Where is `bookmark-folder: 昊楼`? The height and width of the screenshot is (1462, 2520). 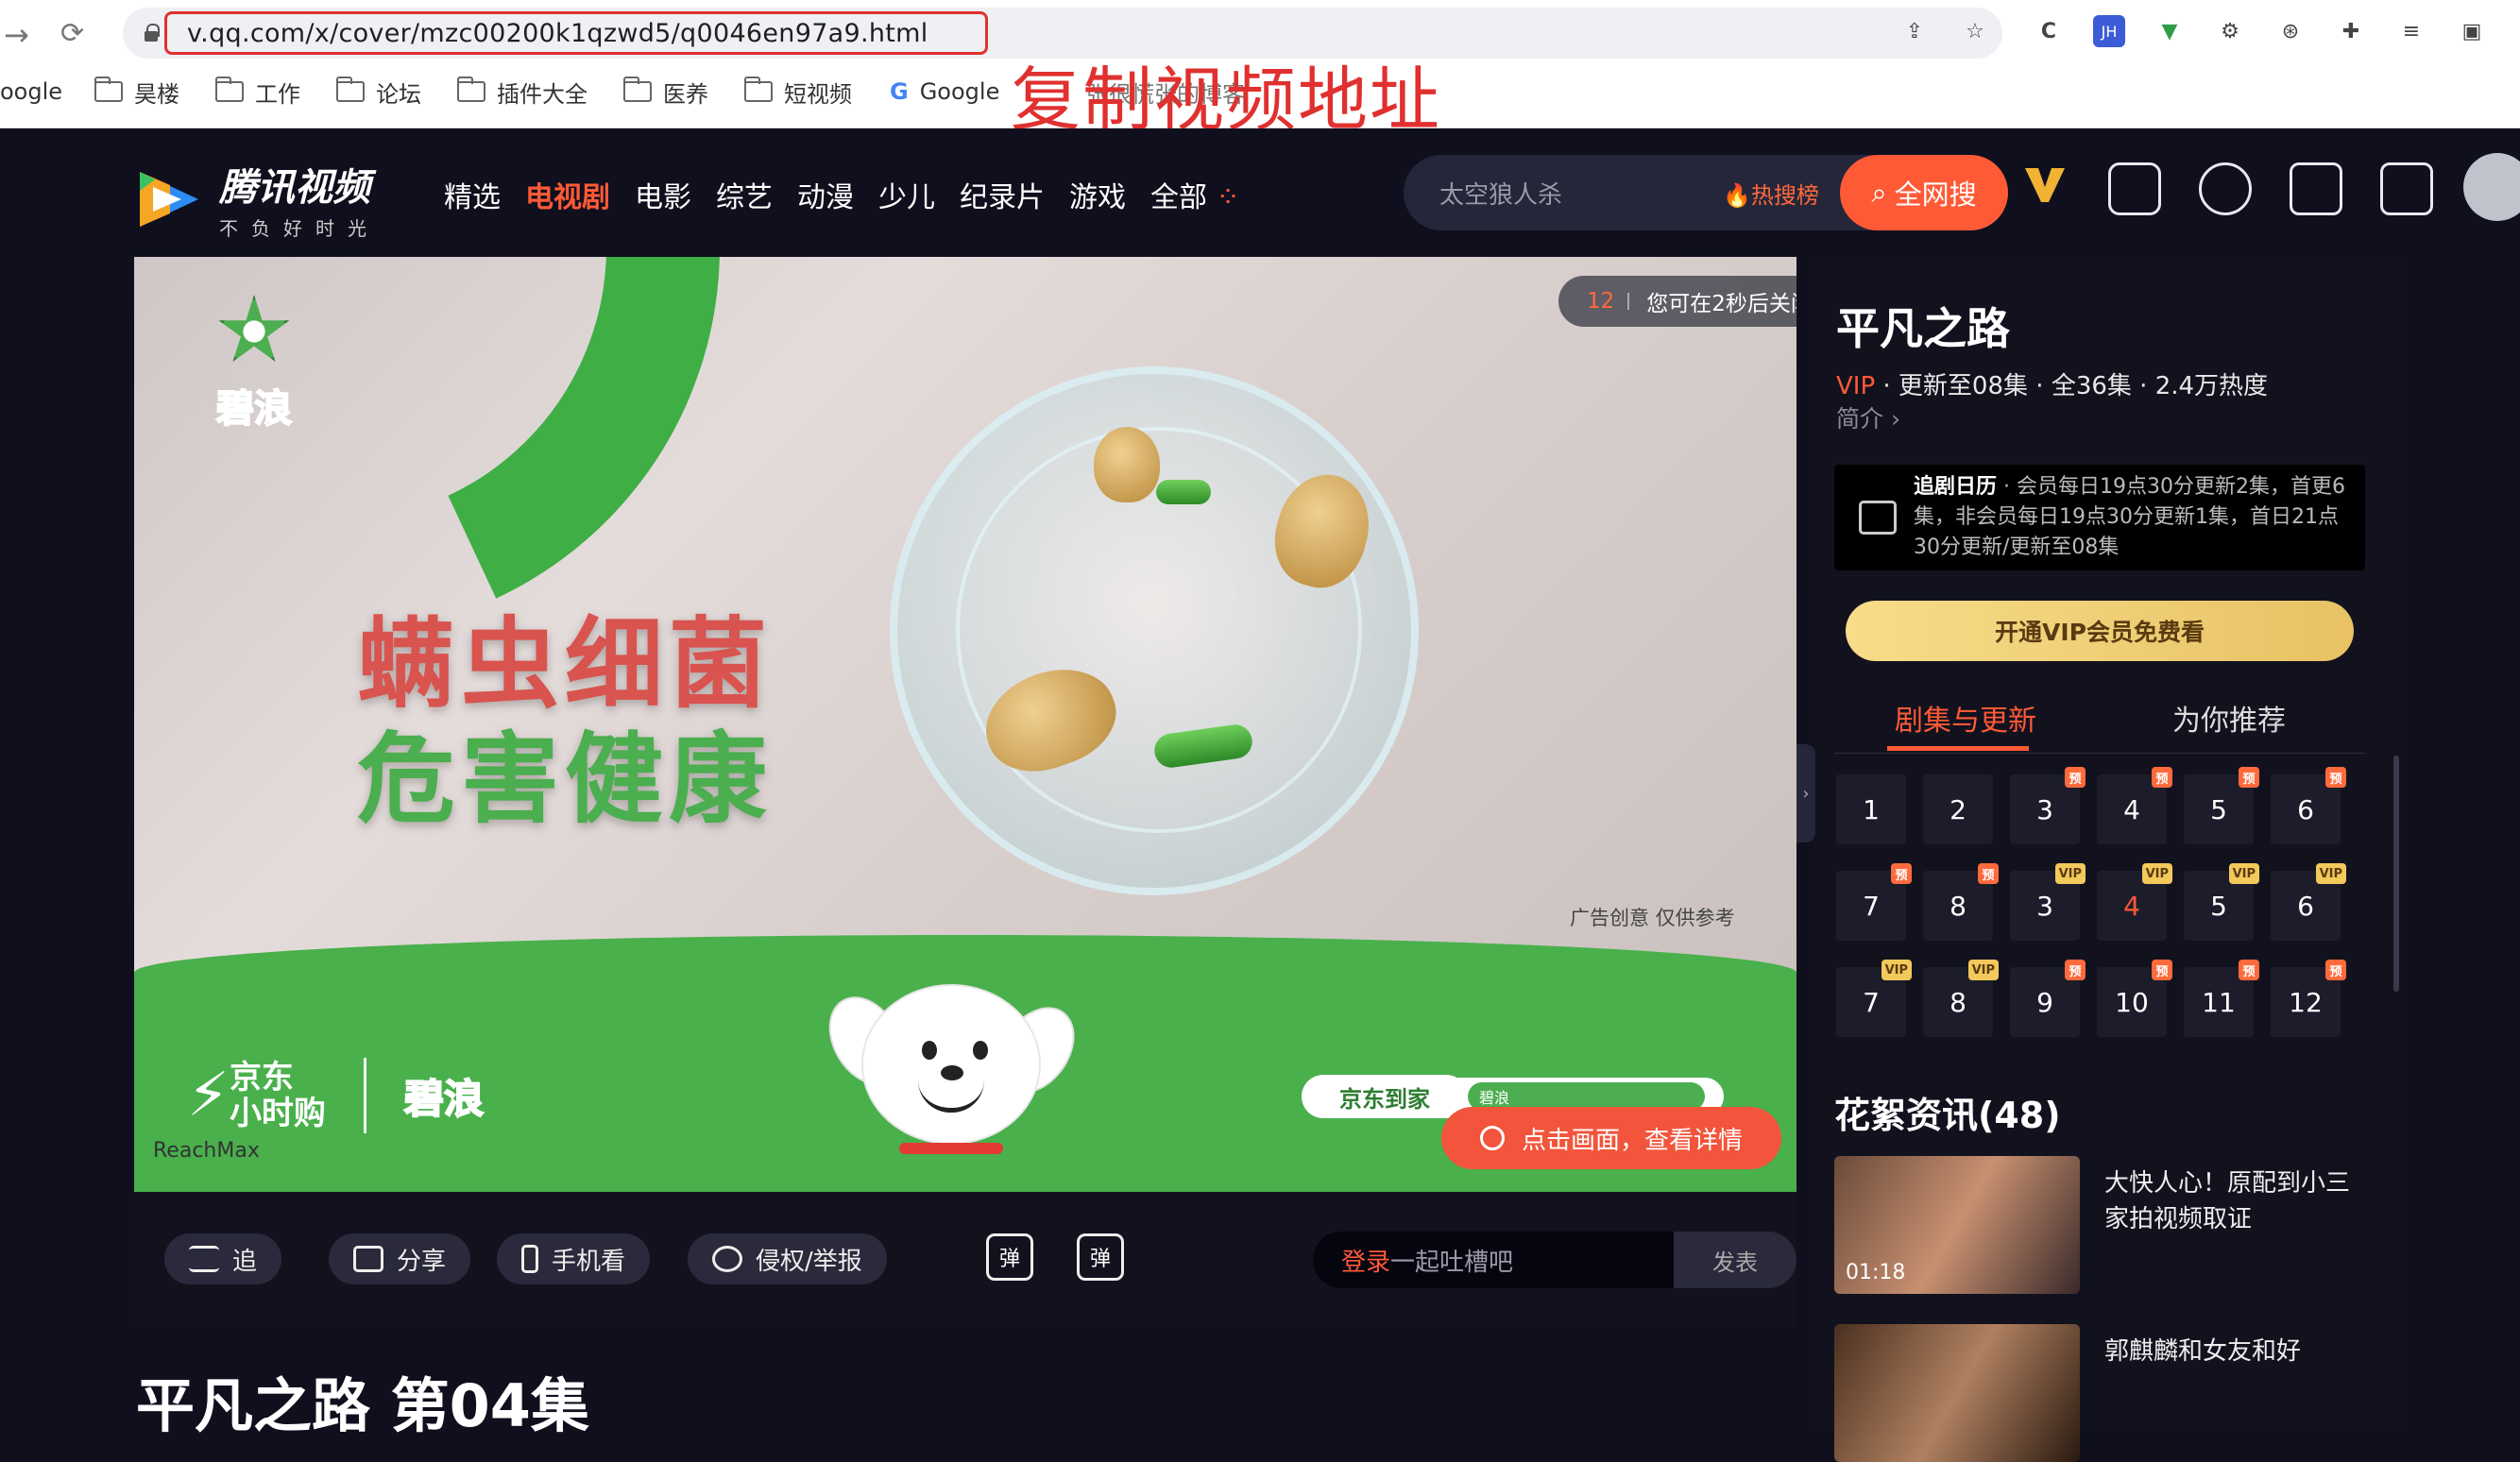
bookmark-folder: 昊楼 is located at coordinates (137, 91).